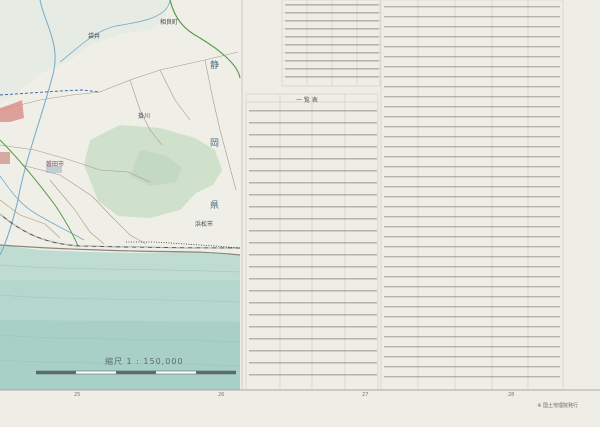  I want to click on place-label: 袋井, so click(94, 36).